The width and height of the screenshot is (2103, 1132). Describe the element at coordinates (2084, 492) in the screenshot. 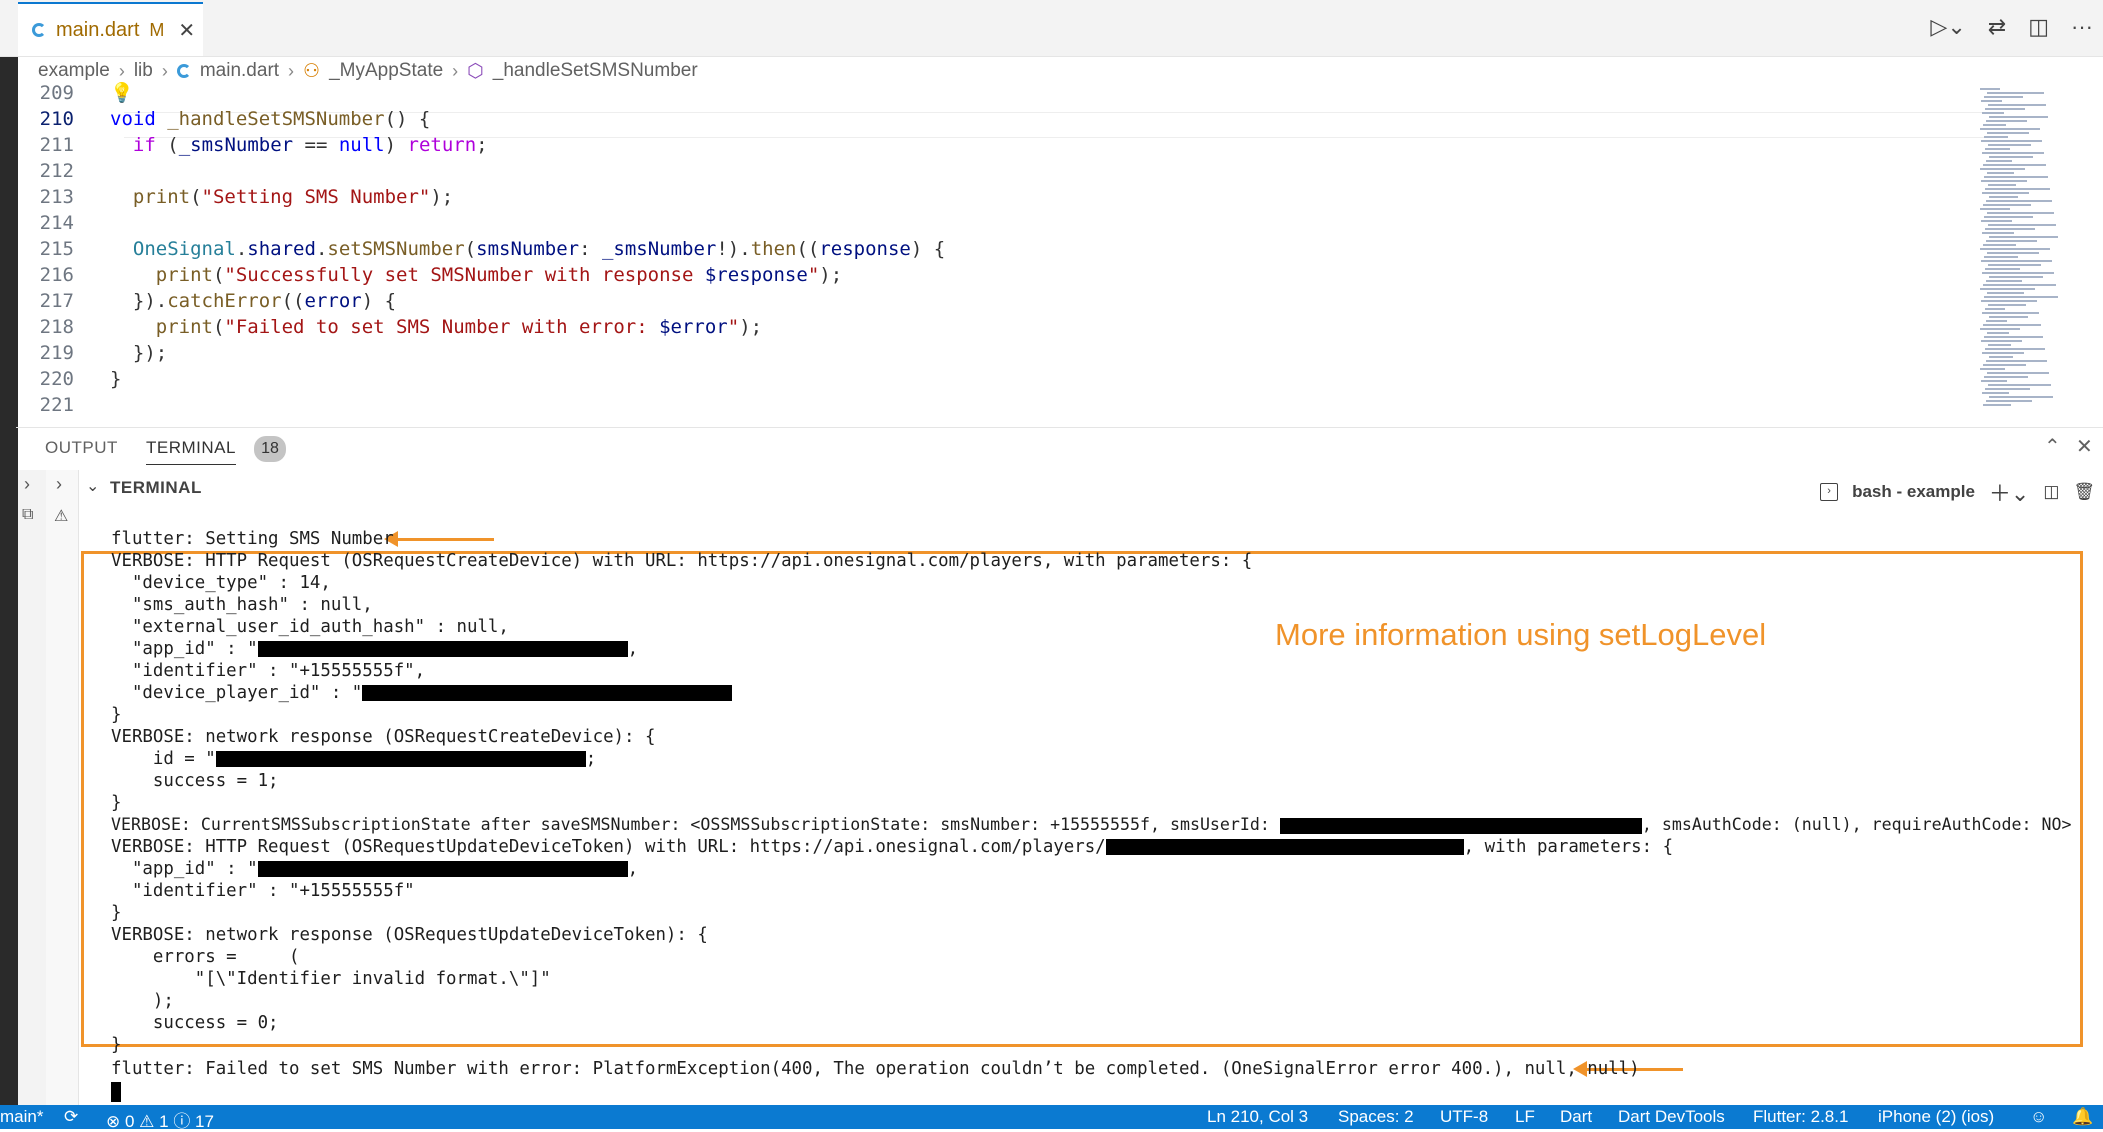

I see `trash-icon: 🗑` at that location.